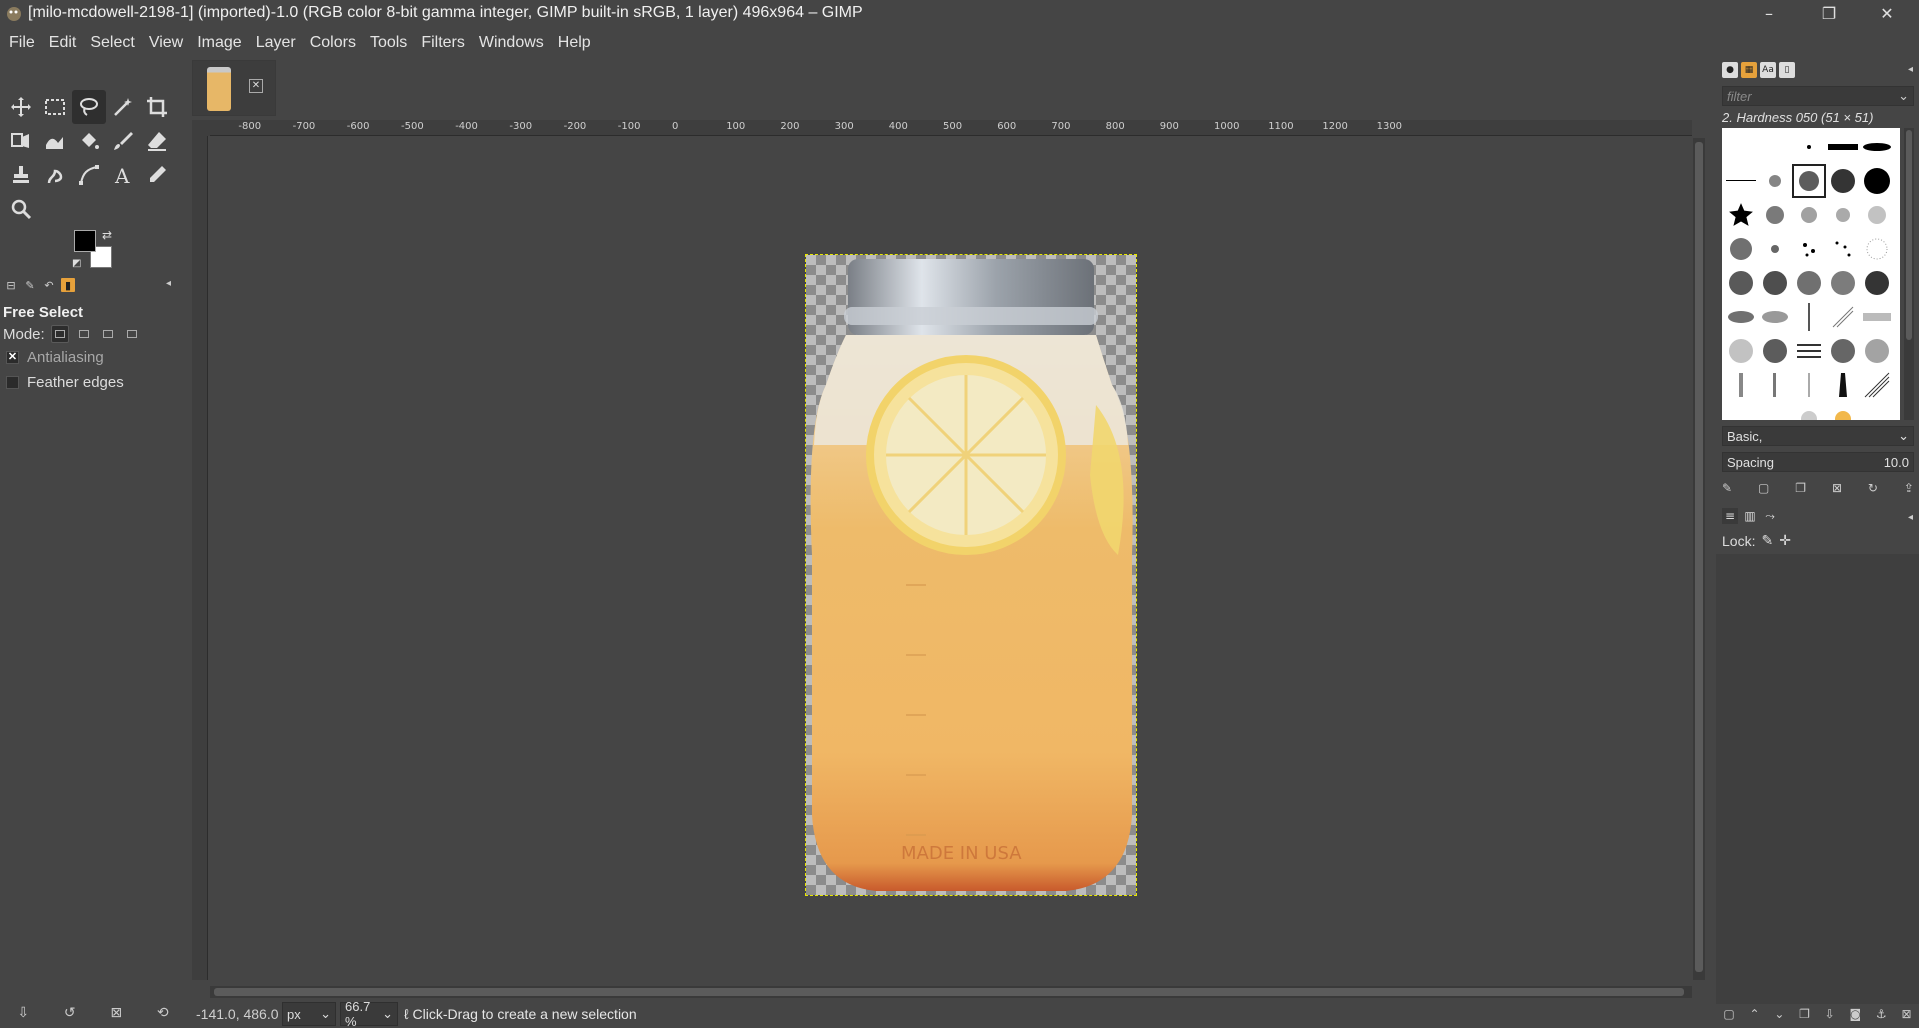 This screenshot has height=1028, width=1919. What do you see at coordinates (333, 43) in the screenshot?
I see `menu-colors: Colors` at bounding box center [333, 43].